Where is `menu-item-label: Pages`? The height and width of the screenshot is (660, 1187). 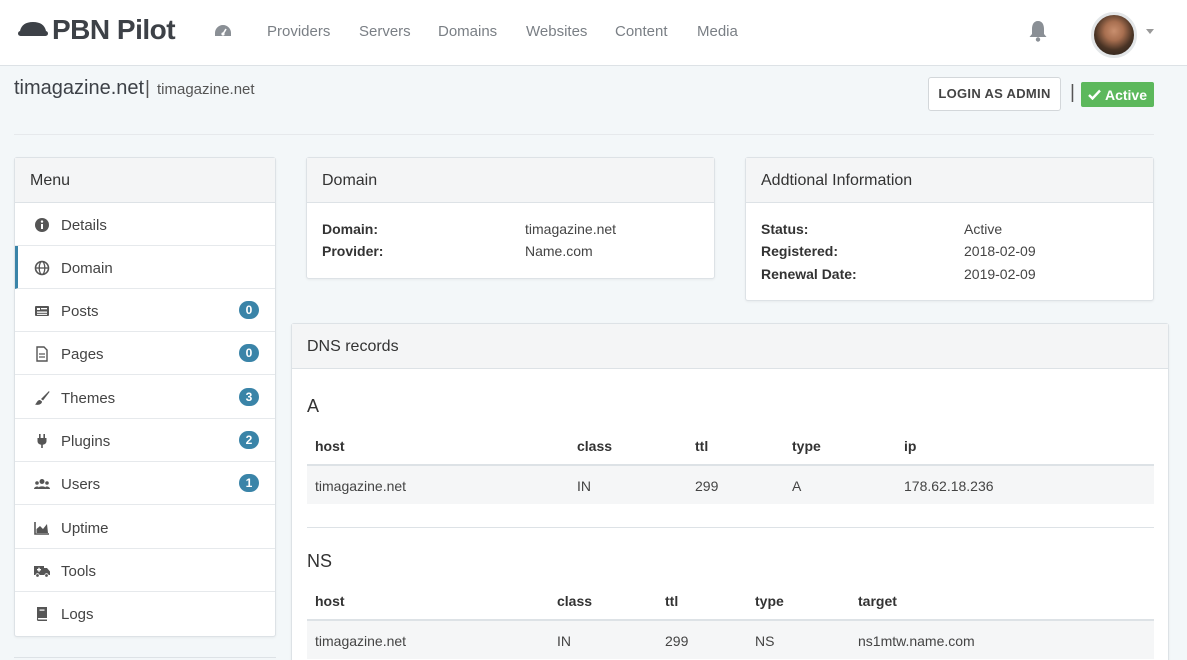 menu-item-label: Pages is located at coordinates (82, 354).